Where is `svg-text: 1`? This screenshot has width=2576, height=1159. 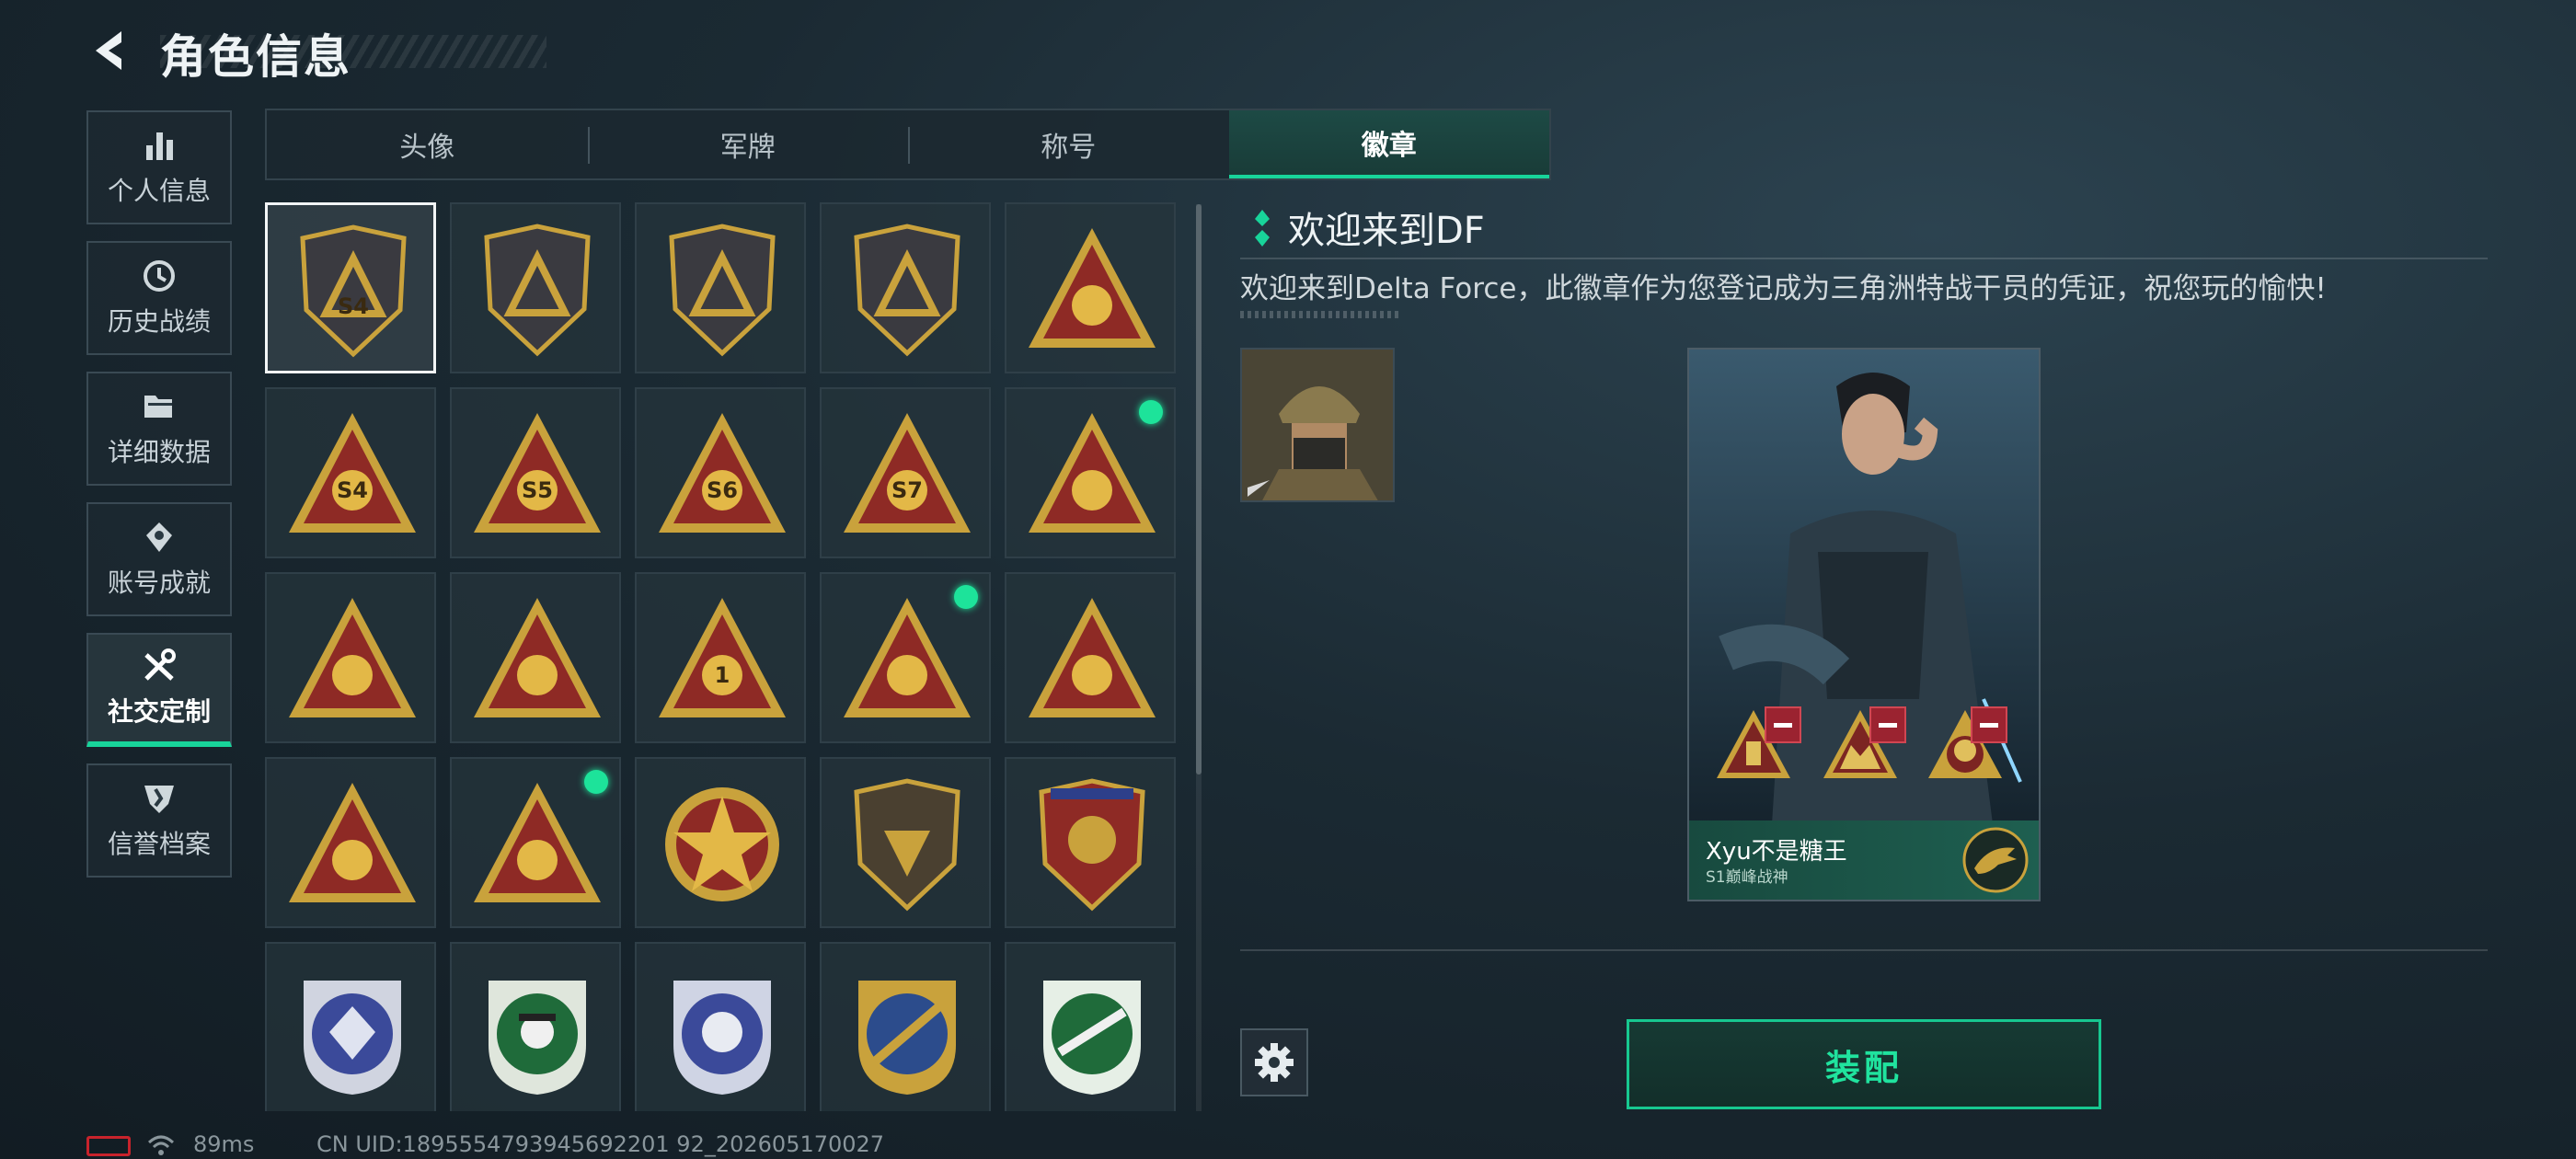 svg-text: 1 is located at coordinates (722, 675).